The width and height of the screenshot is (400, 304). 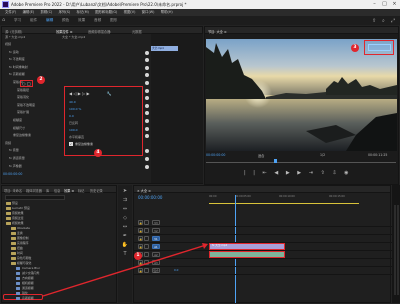 What do you see at coordinates (20, 253) in the screenshot?
I see `effects-tree-label: 时间` at bounding box center [20, 253].